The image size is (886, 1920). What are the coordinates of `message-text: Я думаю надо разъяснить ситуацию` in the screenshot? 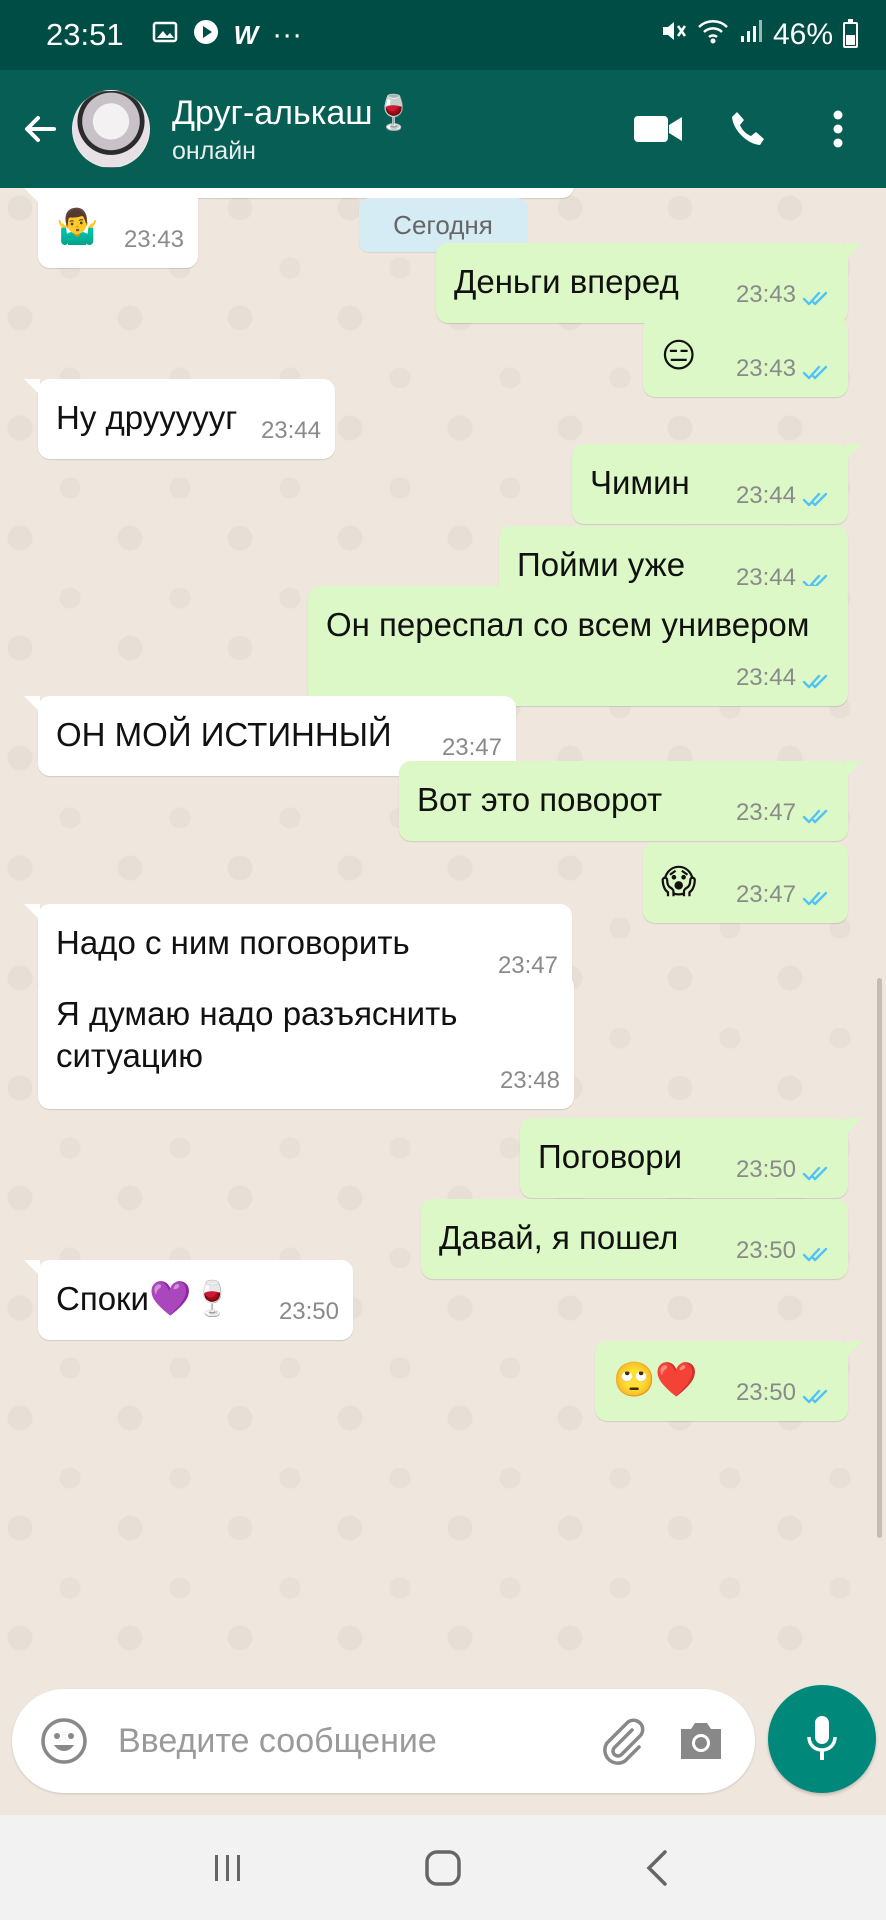 It's located at (257, 1034).